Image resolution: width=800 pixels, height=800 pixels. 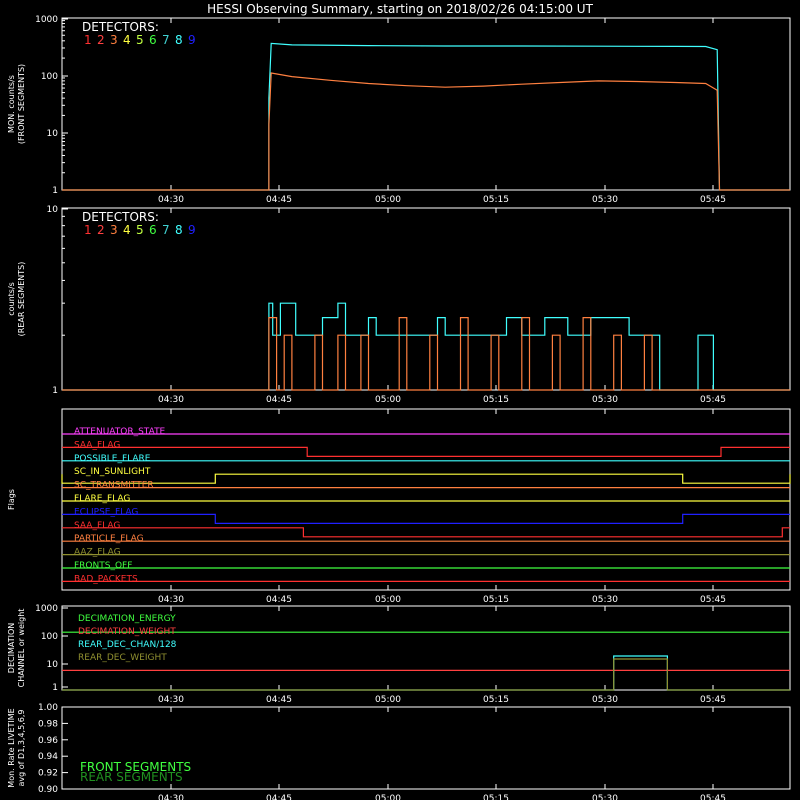 What do you see at coordinates (120, 432) in the screenshot?
I see `flag-label: ATTENUATOR_STATE` at bounding box center [120, 432].